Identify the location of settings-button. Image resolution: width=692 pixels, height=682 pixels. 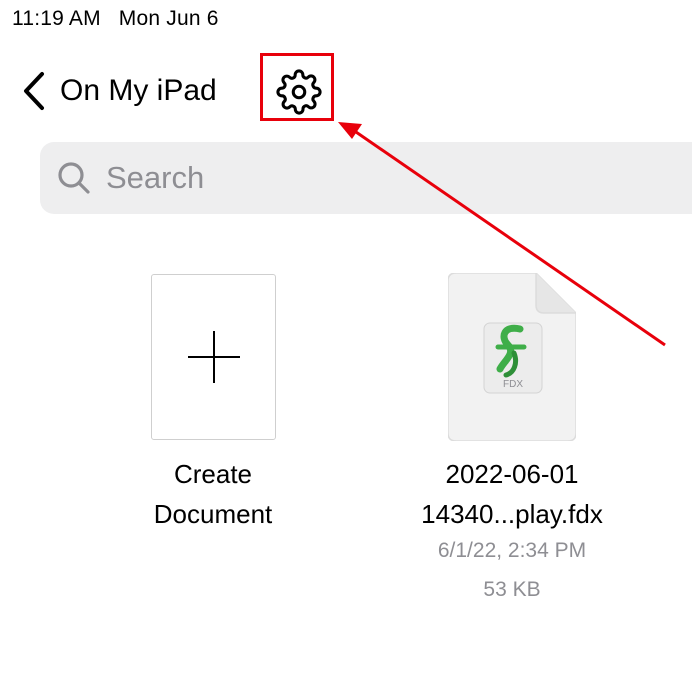
(299, 92).